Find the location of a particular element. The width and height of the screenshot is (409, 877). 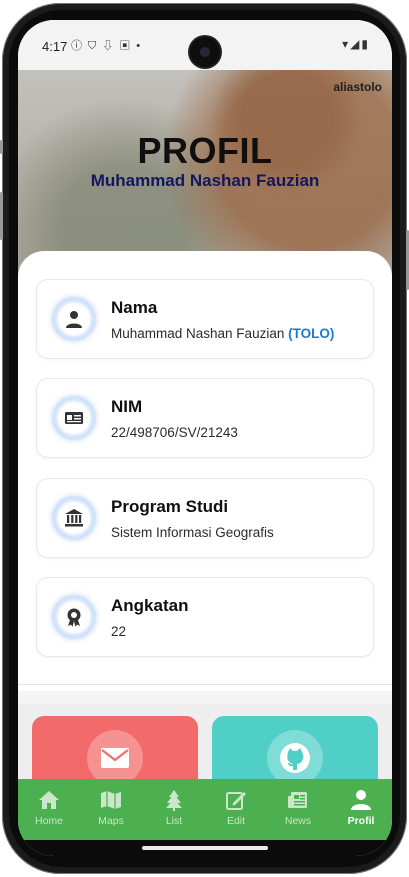

page-title: PROFIL is located at coordinates (205, 150).